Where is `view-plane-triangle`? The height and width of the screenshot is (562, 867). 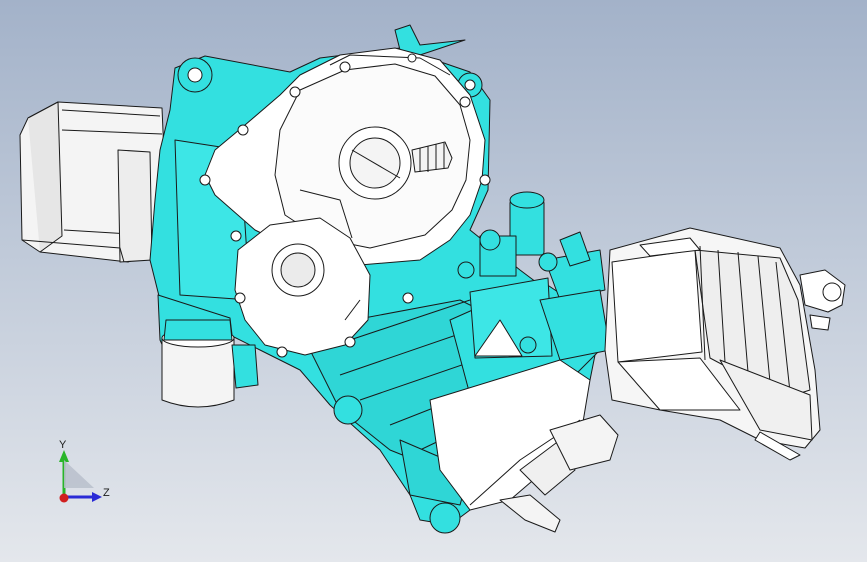
view-plane-triangle is located at coordinates (79, 474).